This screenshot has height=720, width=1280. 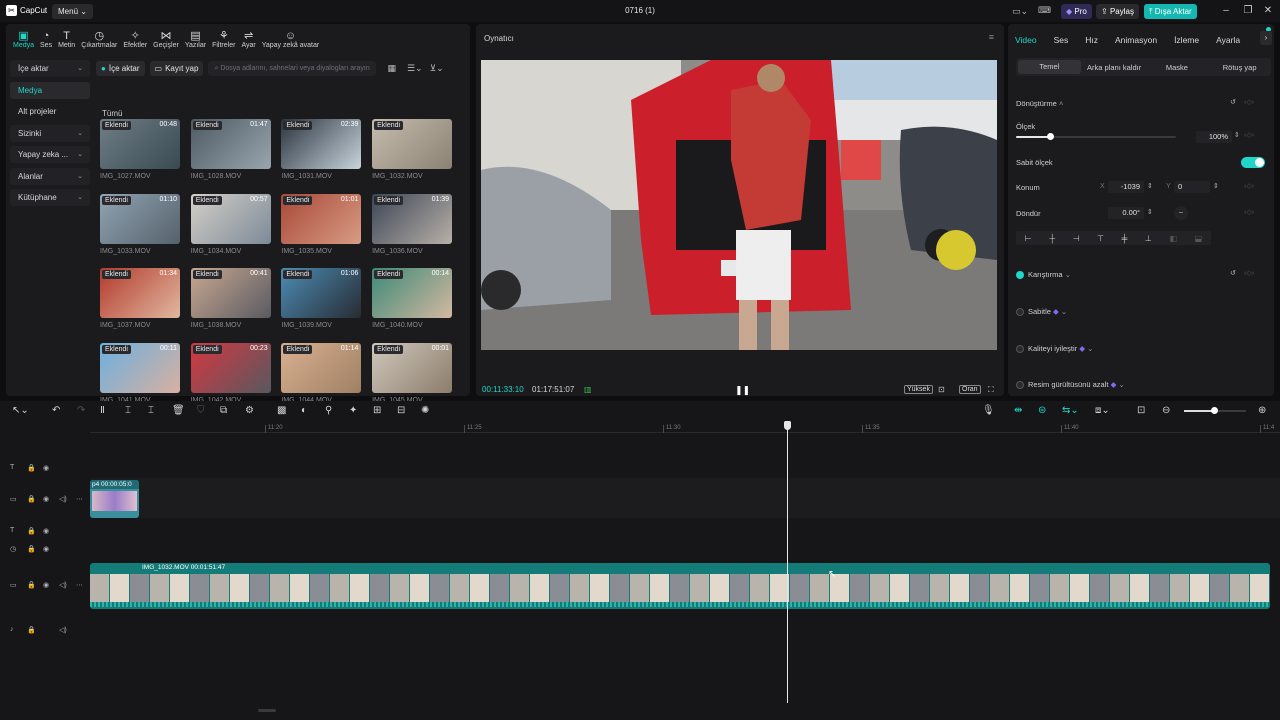 I want to click on microphone-icon: 🎙, so click(x=988, y=410).